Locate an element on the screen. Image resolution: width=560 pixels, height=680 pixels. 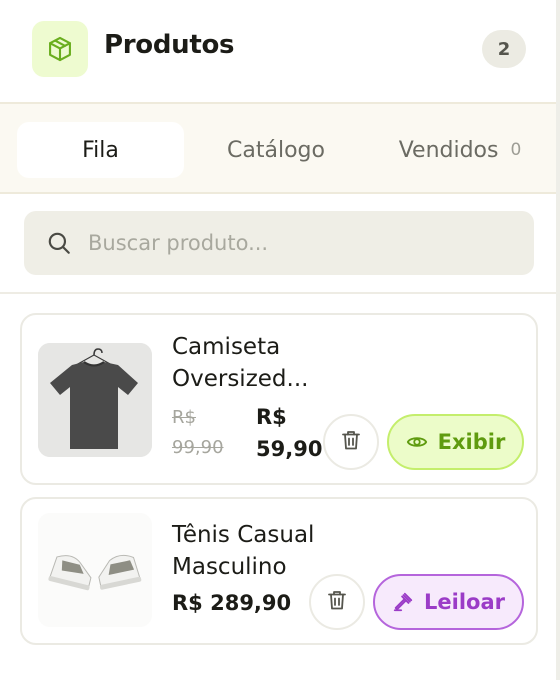
tab-label: Fila is located at coordinates (100, 150).